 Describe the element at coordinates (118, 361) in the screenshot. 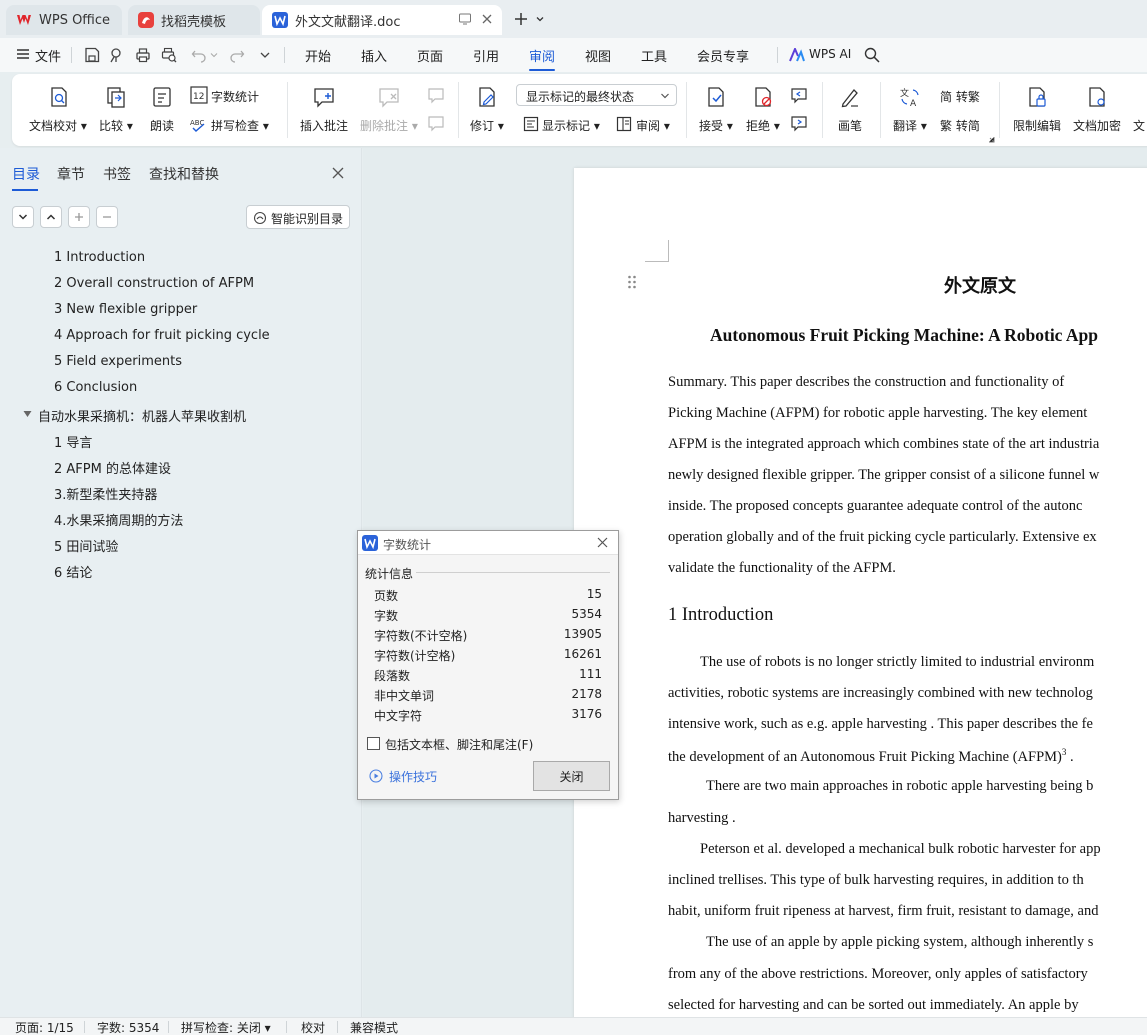

I see `toc-item: 5 Field experiments` at that location.